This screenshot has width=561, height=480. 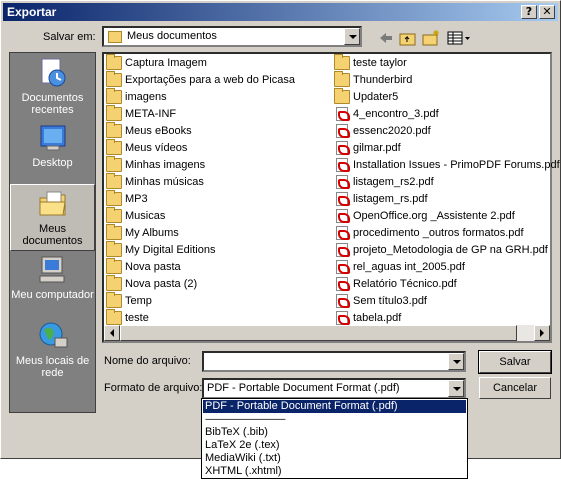 I want to click on folder-item: Minhas imagens, so click(x=156, y=165).